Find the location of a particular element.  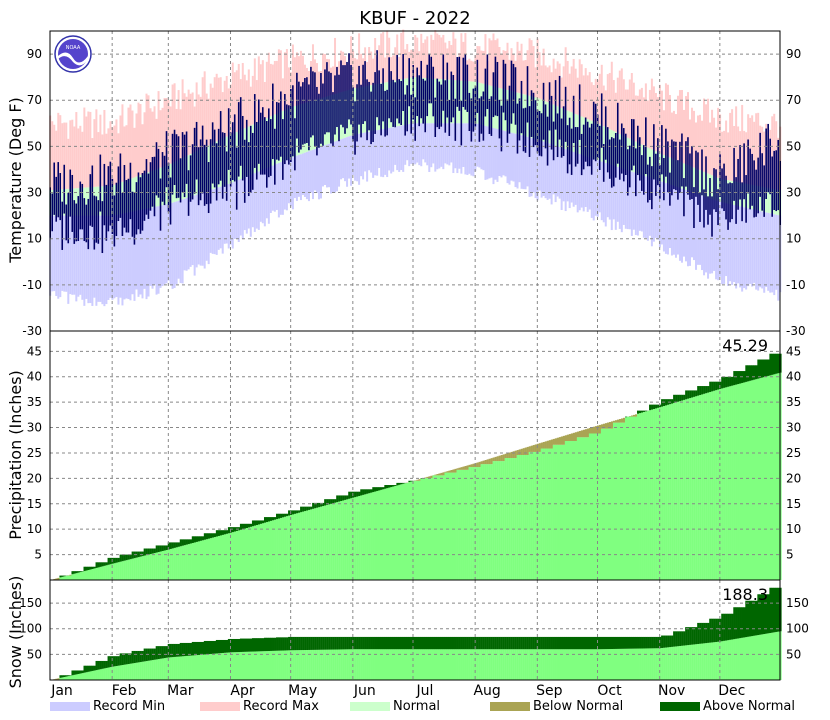

month-axis: Jan Feb Mar Apr May Jun Jul Aug Sep Oct Nov Dec is located at coordinates (397, 691).